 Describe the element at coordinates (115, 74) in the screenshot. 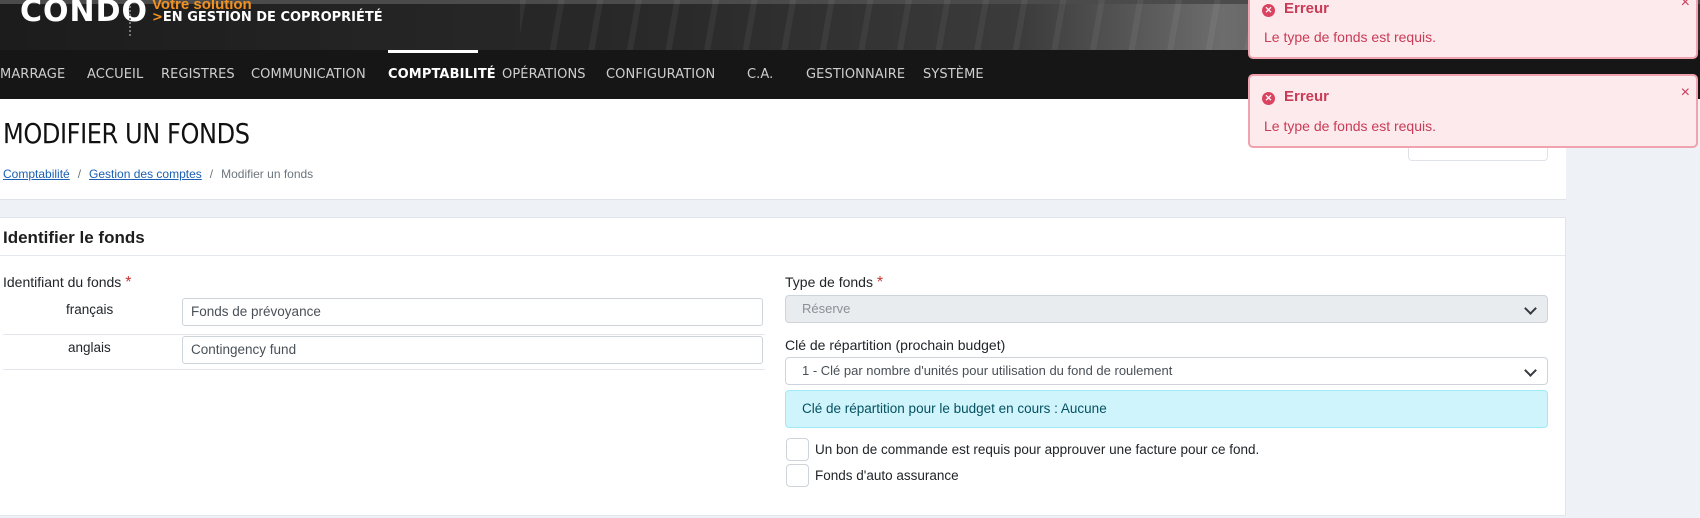

I see `nav-item-accueil: ACCUEIL` at that location.